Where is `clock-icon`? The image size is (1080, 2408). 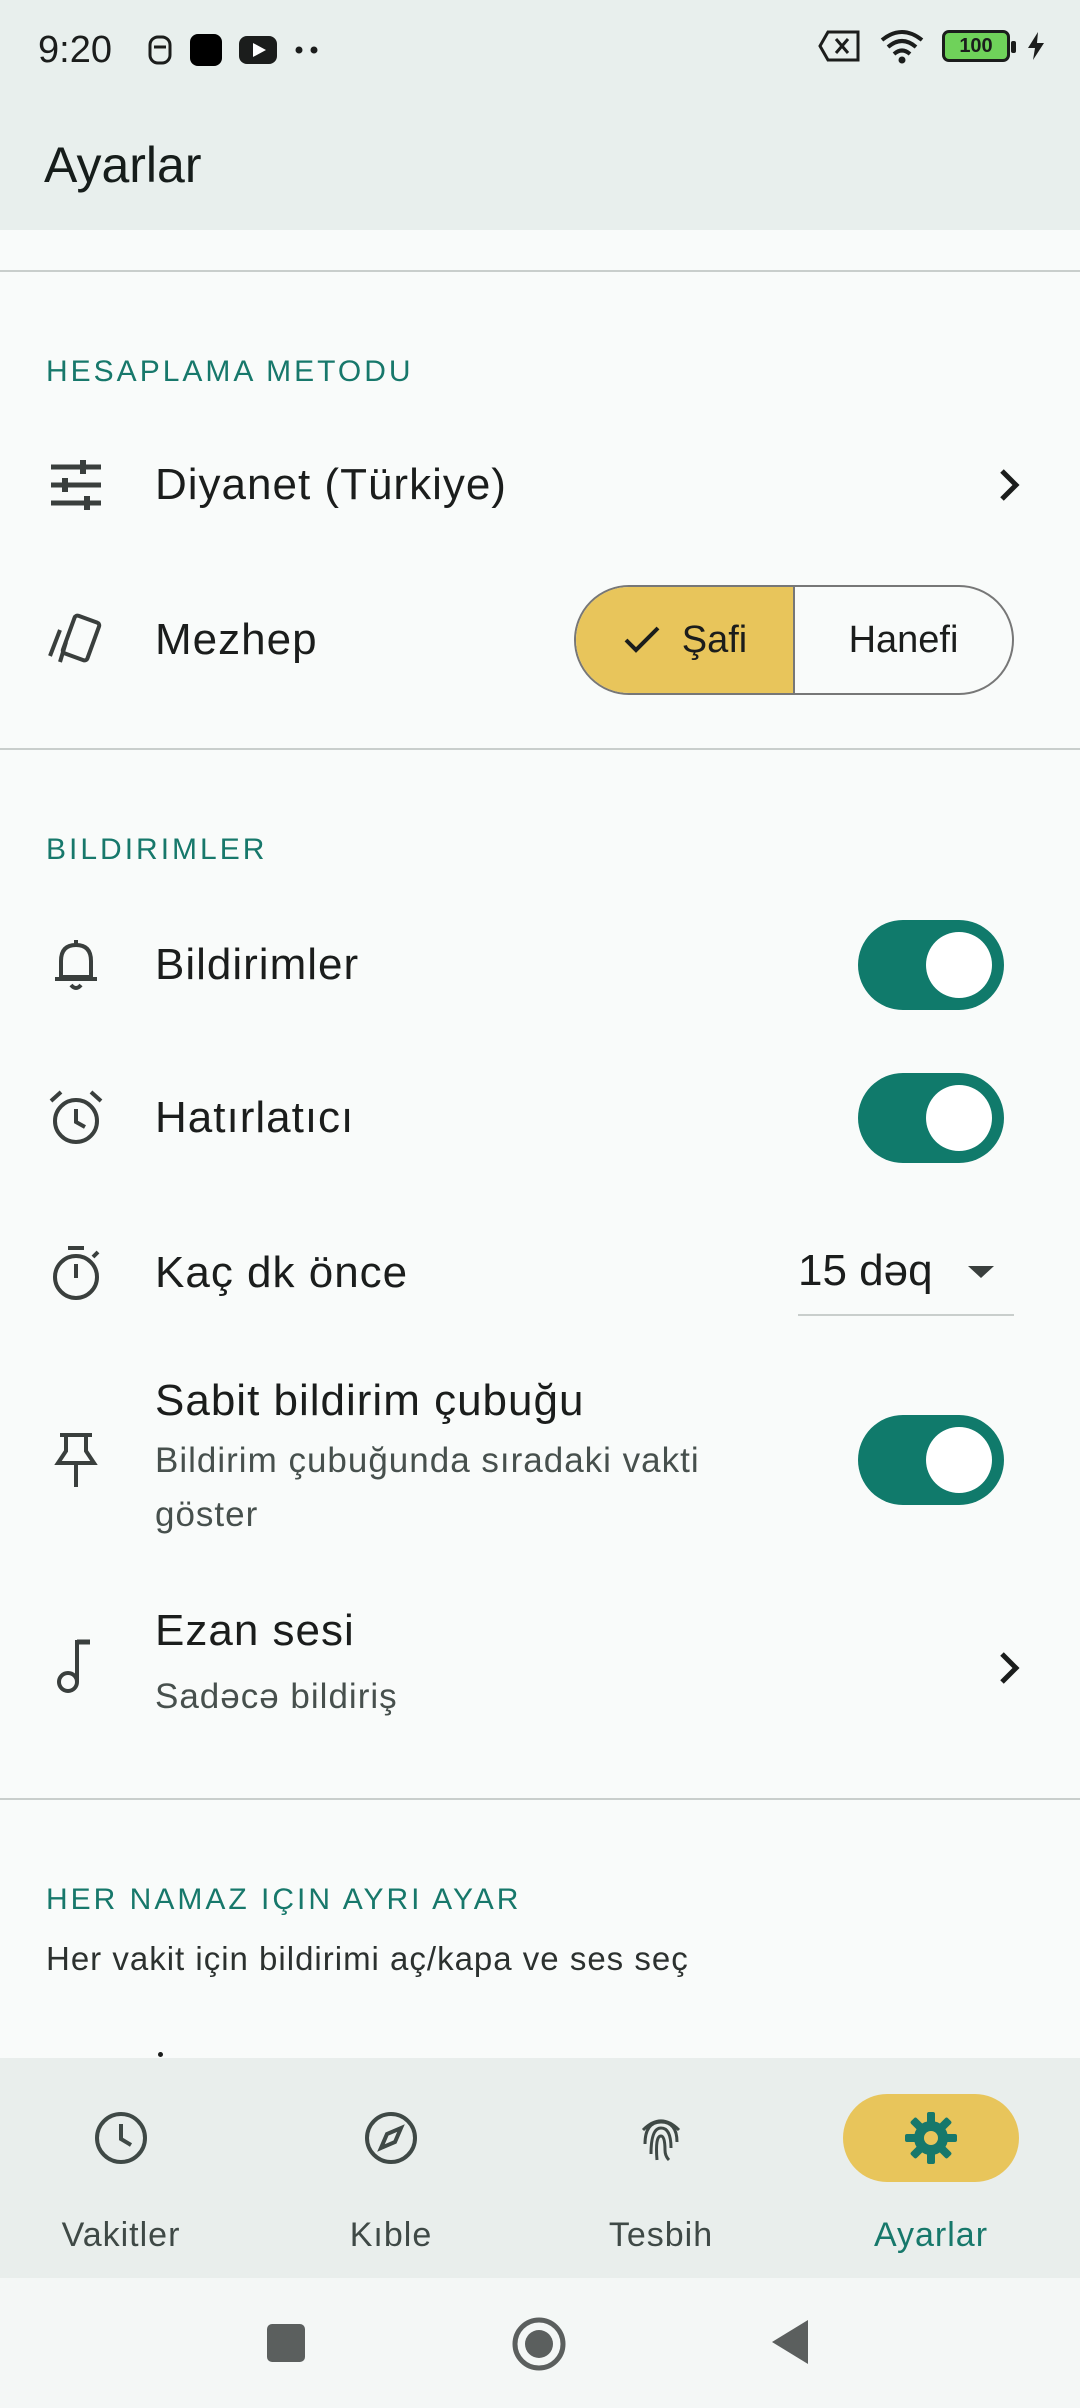 clock-icon is located at coordinates (121, 2138).